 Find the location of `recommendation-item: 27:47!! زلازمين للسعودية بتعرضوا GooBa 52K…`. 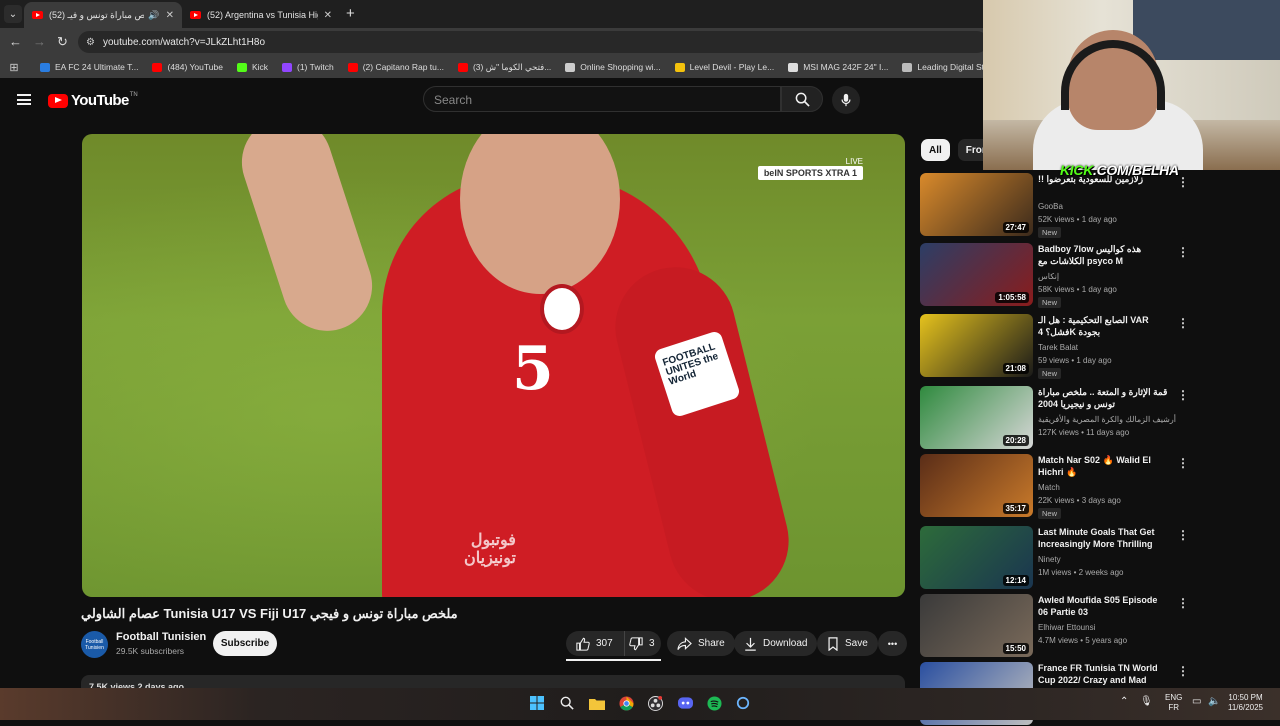

recommendation-item: 27:47!! زلازمين للسعودية بتعرضوا GooBa 52K… is located at coordinates (1085, 205).